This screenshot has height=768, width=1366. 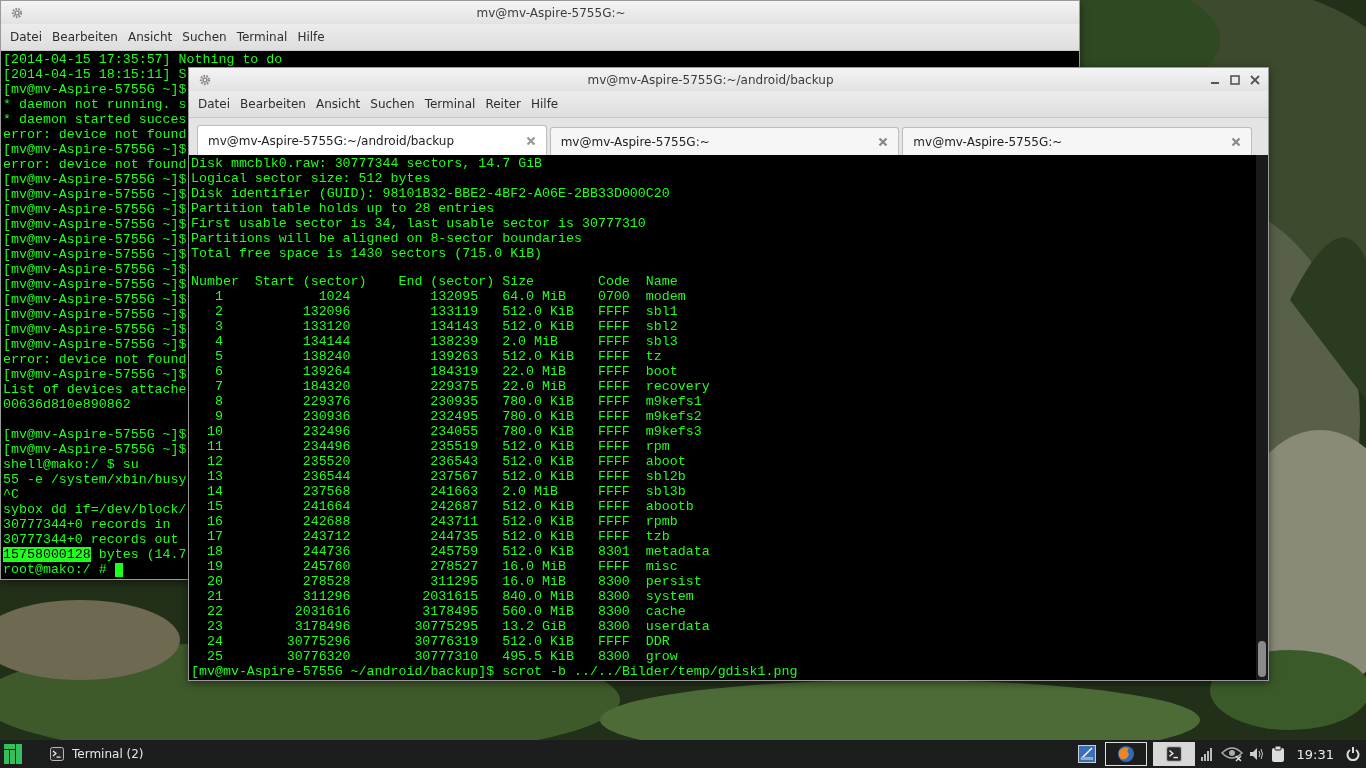 What do you see at coordinates (318, 656) in the screenshot?
I see `table-cell-text: 30776320` at bounding box center [318, 656].